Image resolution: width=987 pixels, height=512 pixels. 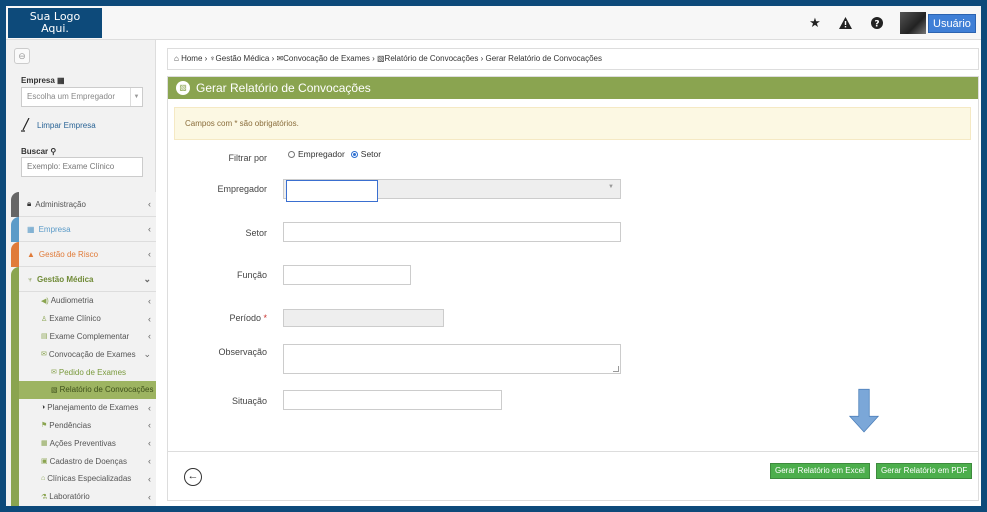 What do you see at coordinates (332, 191) in the screenshot?
I see `empregador-select-input` at bounding box center [332, 191].